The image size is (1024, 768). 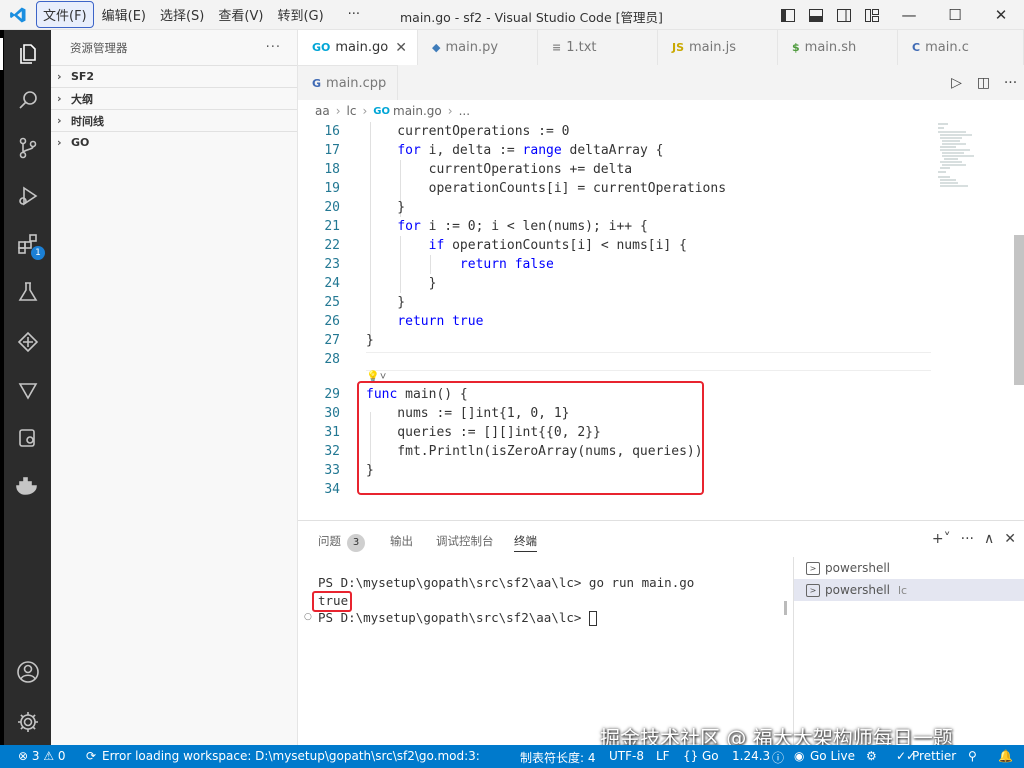 What do you see at coordinates (1010, 83) in the screenshot?
I see `editor-more-icon: ···` at bounding box center [1010, 83].